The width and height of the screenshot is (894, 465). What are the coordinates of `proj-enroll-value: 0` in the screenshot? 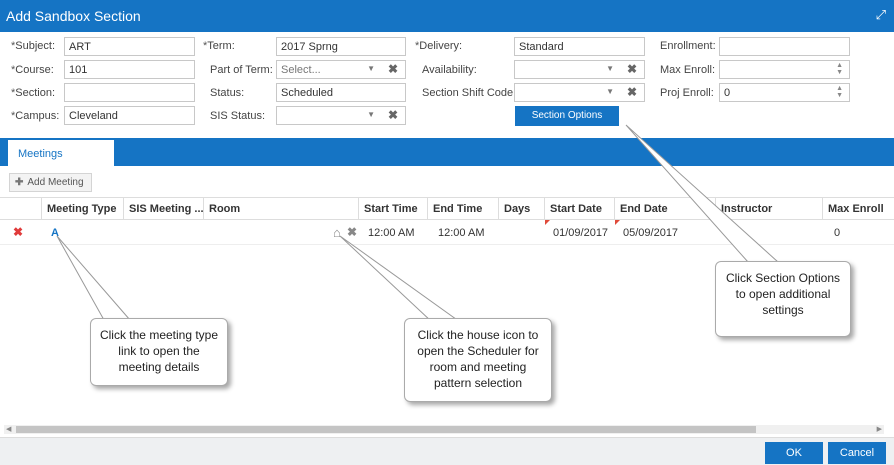 It's located at (727, 93).